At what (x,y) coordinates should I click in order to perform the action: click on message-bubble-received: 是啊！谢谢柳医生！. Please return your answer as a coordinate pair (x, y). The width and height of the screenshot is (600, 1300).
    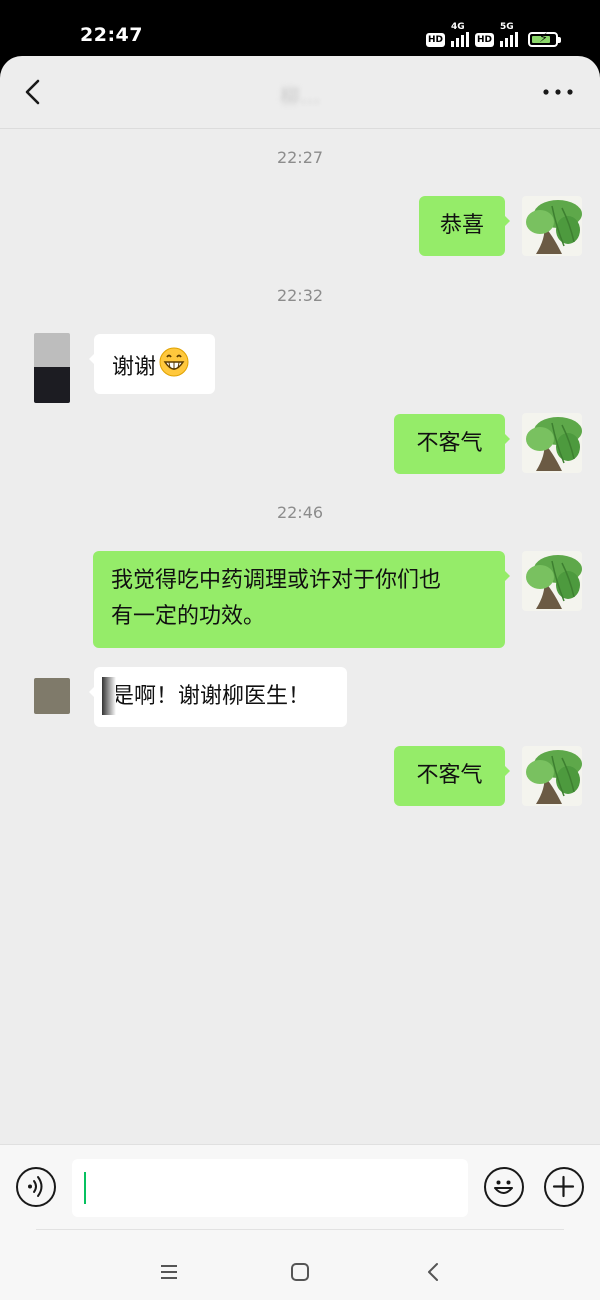
    Looking at the image, I should click on (218, 697).